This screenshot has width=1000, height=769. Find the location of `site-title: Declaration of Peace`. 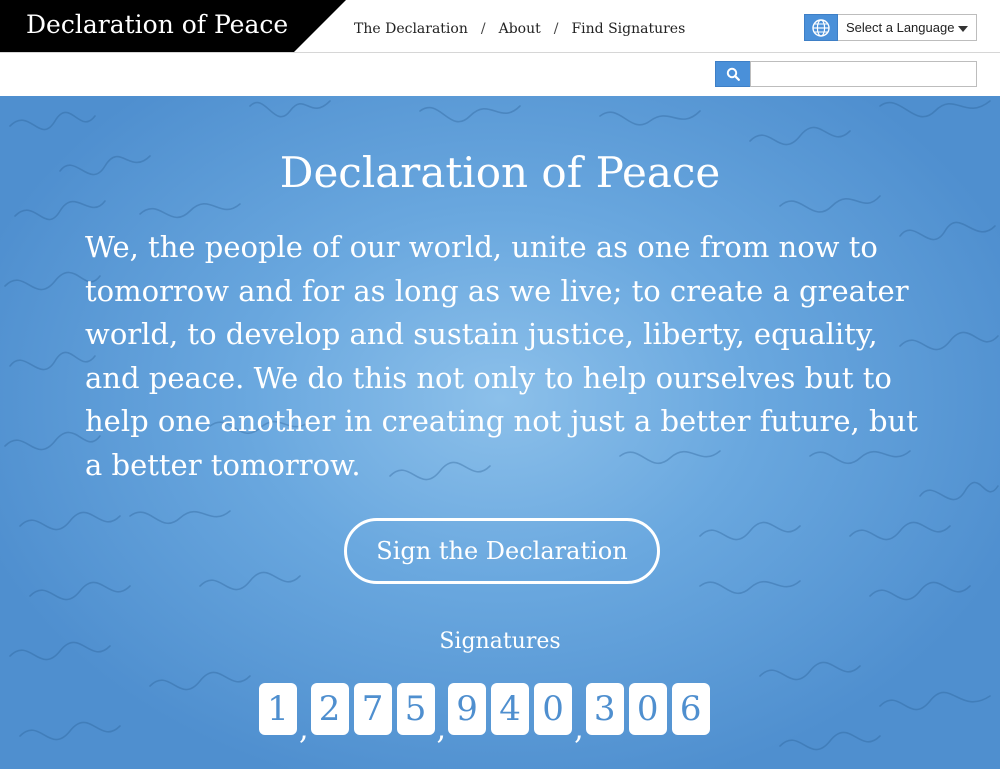

site-title: Declaration of Peace is located at coordinates (157, 24).